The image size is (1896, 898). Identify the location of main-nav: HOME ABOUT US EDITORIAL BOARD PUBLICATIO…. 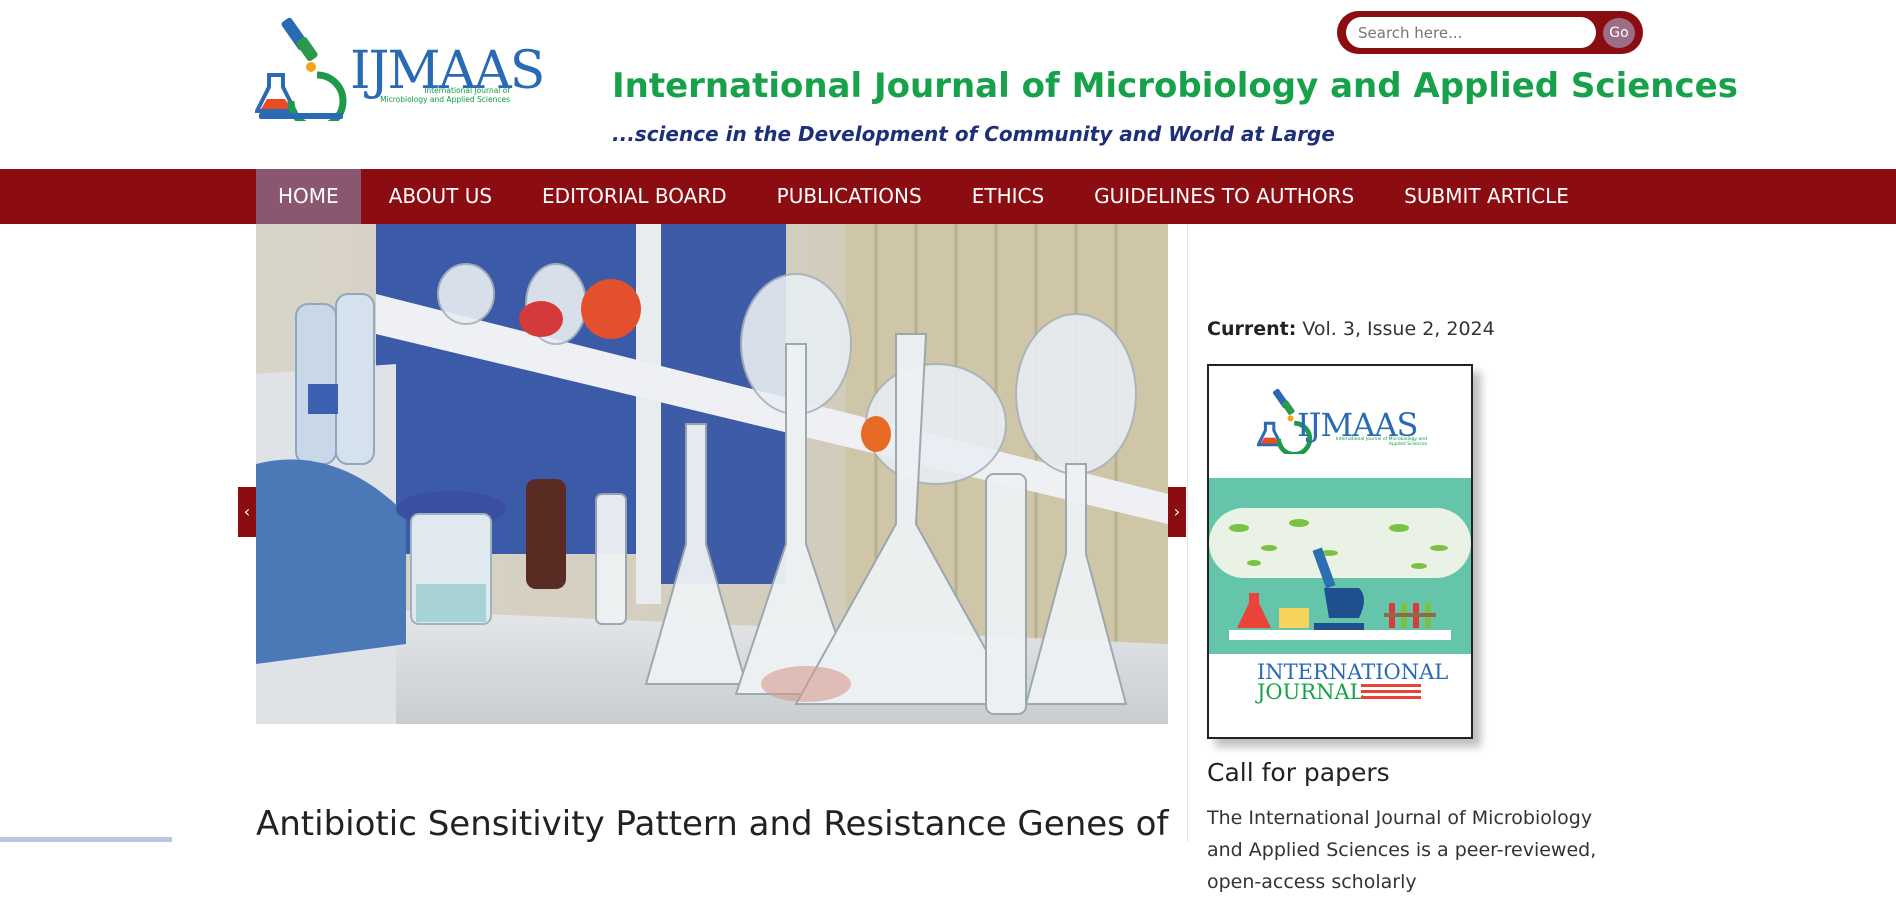
(948, 196).